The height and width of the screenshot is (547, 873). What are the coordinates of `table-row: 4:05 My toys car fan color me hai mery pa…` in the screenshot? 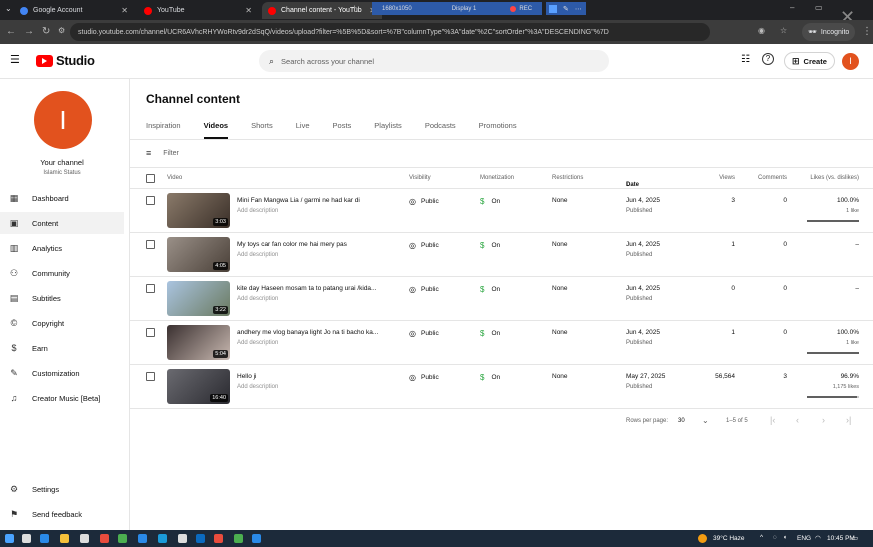 It's located at (501, 255).